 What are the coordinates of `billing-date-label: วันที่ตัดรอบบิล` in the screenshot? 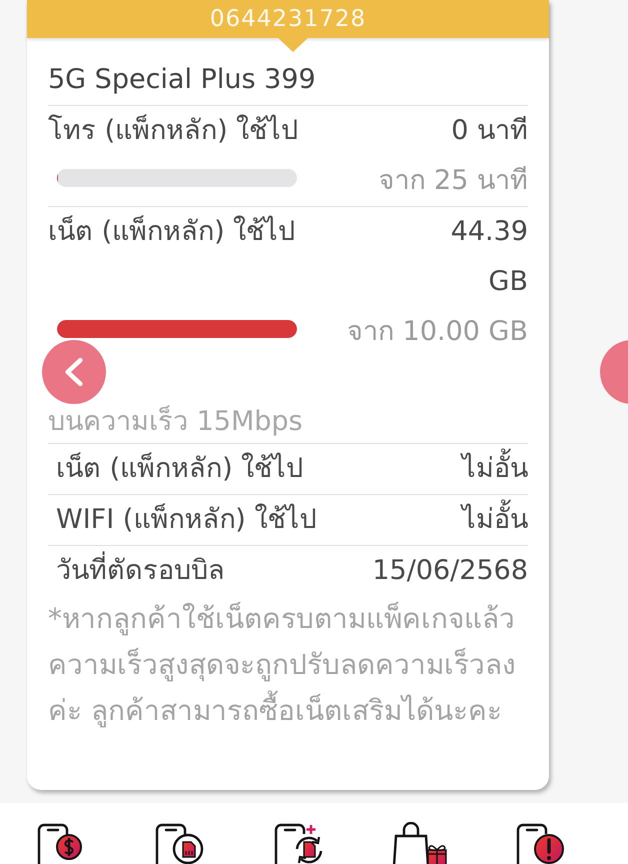 It's located at (140, 571).